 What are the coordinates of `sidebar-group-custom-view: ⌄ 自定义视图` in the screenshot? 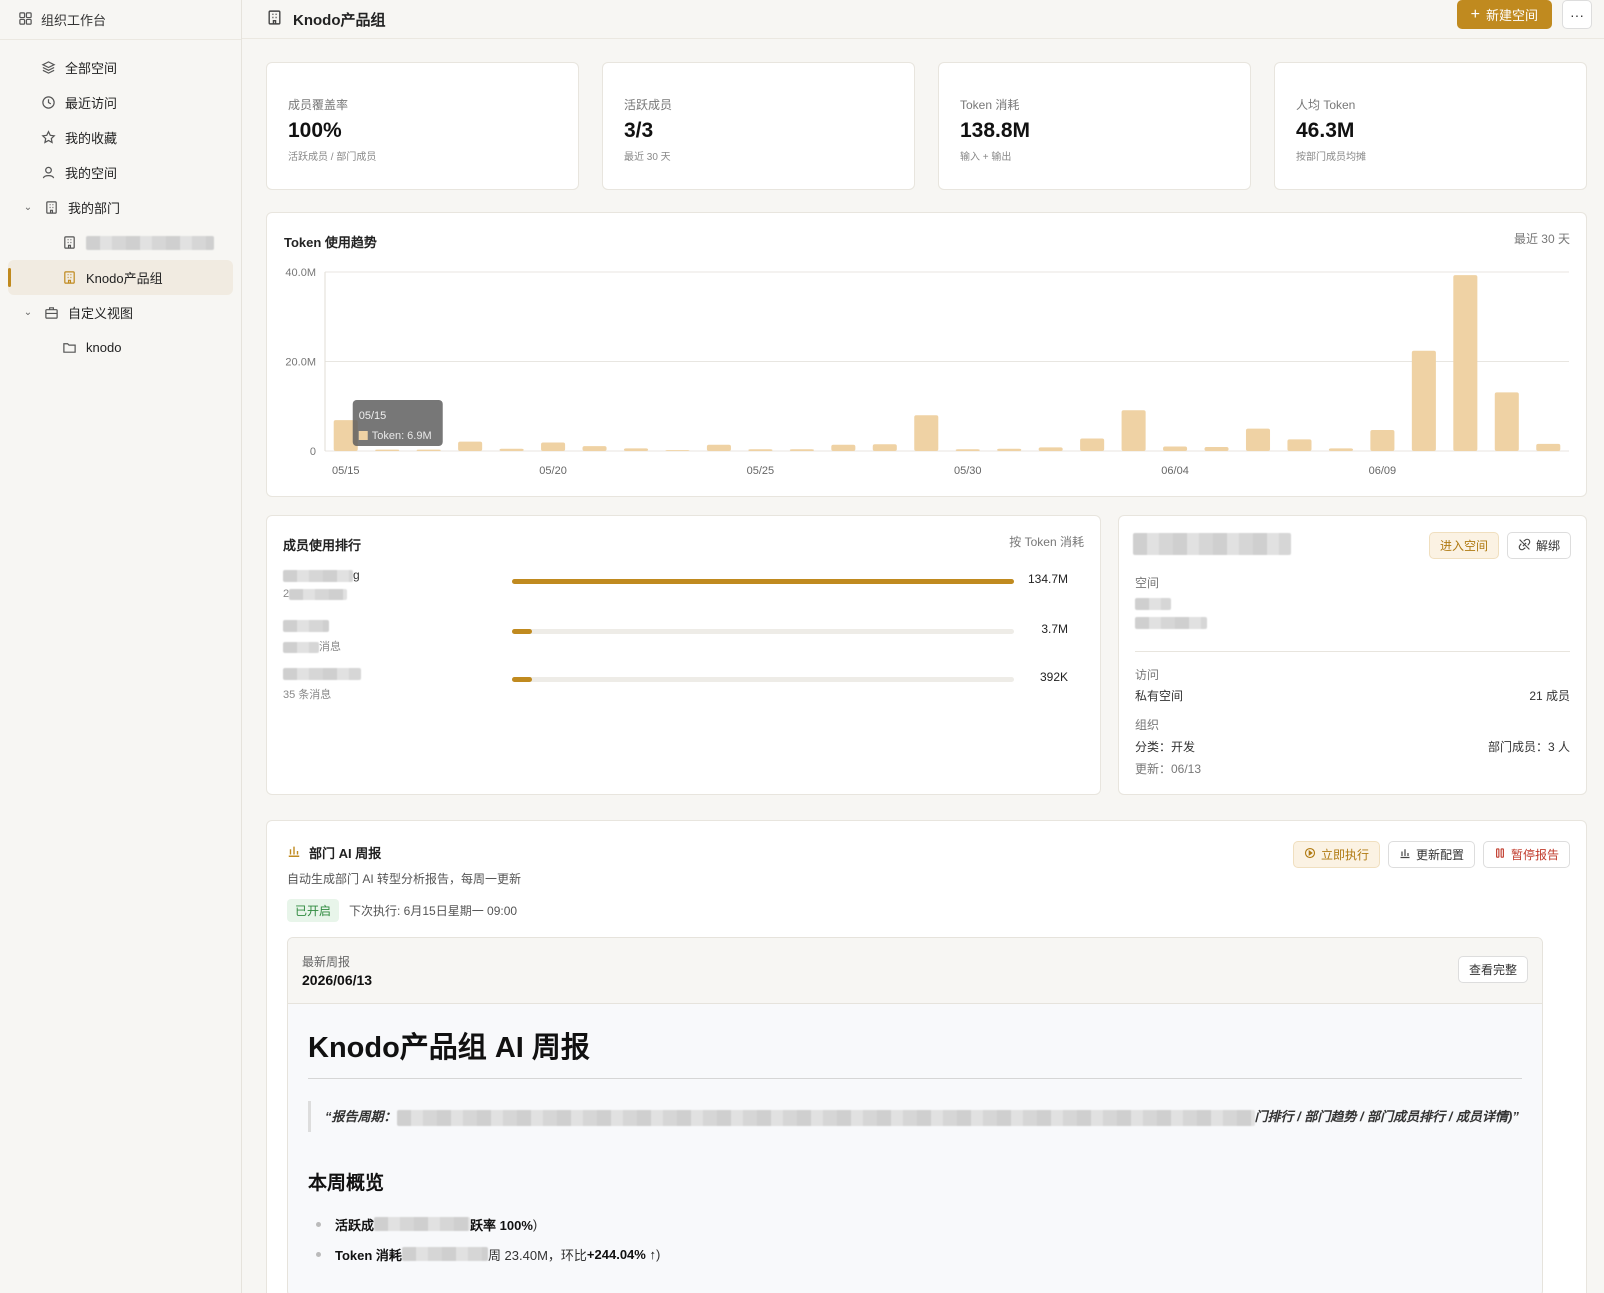 It's located at (120, 312).